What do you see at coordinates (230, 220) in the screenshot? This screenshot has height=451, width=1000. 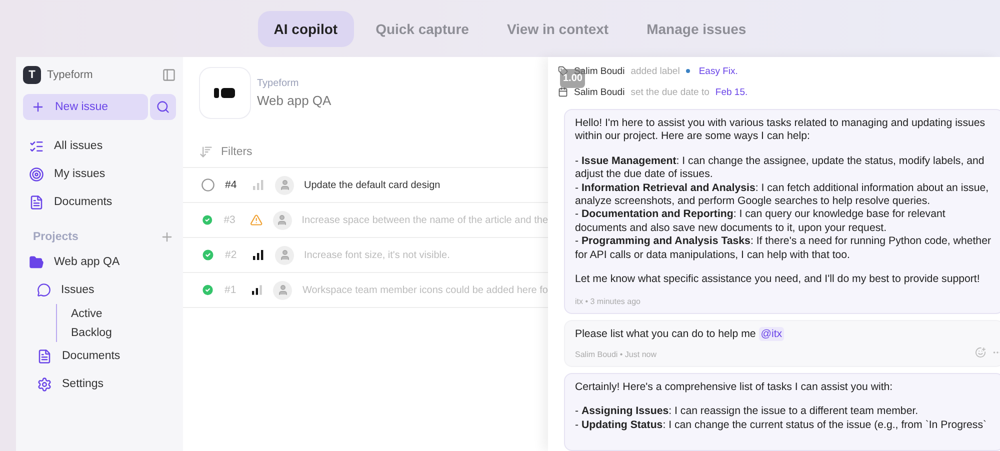 I see `issue-number: #3` at bounding box center [230, 220].